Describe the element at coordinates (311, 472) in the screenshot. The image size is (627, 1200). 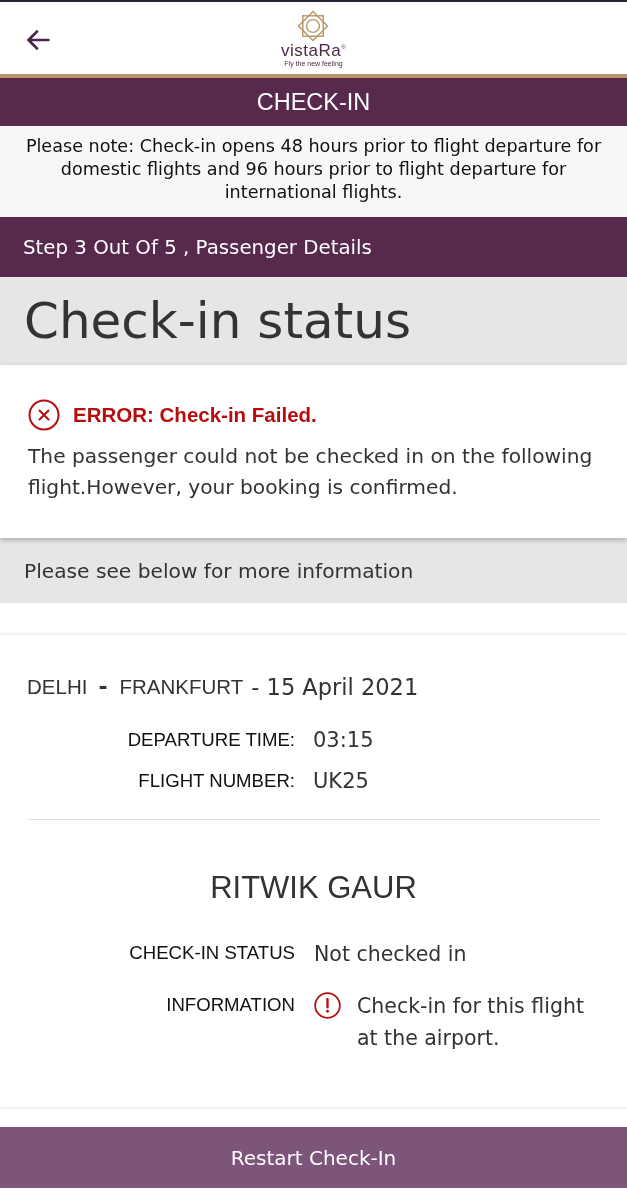
I see `alert-message: The passenger could not be checked in on the following flight.However, your booking is confirmed.` at that location.